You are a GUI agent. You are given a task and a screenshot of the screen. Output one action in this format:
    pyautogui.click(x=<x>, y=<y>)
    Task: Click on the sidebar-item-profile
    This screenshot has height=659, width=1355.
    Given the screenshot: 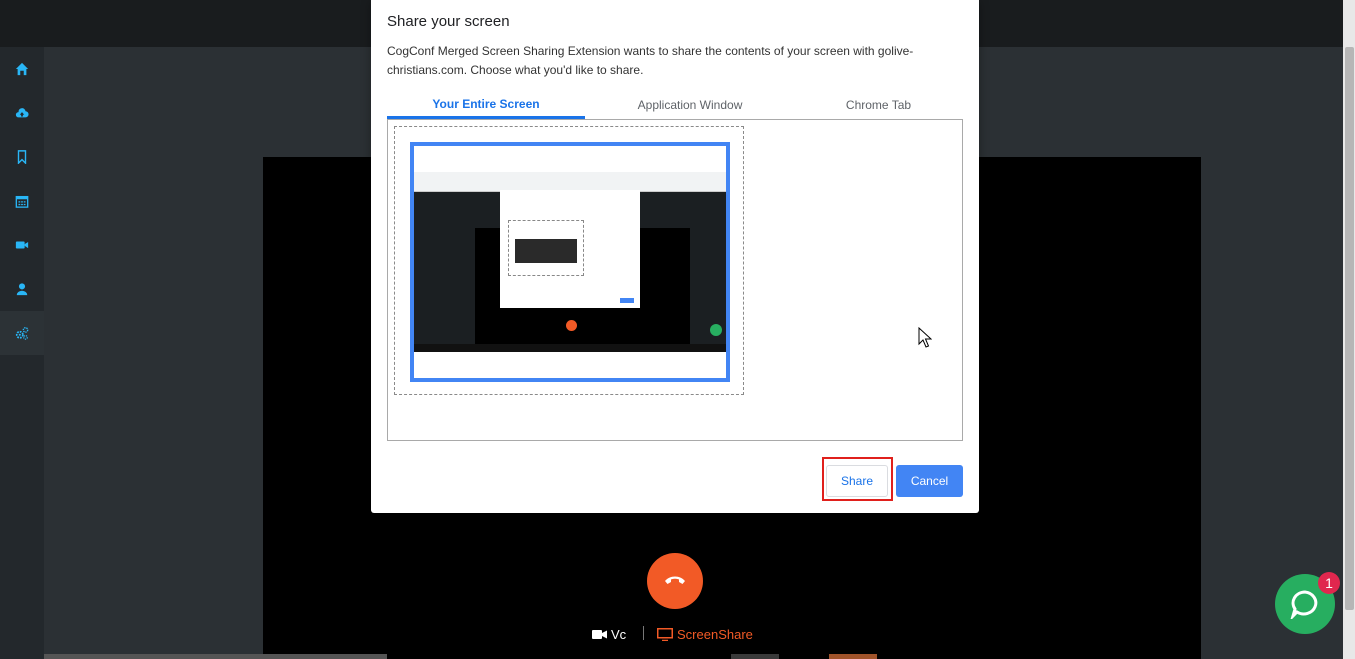 What is the action you would take?
    pyautogui.click(x=22, y=289)
    